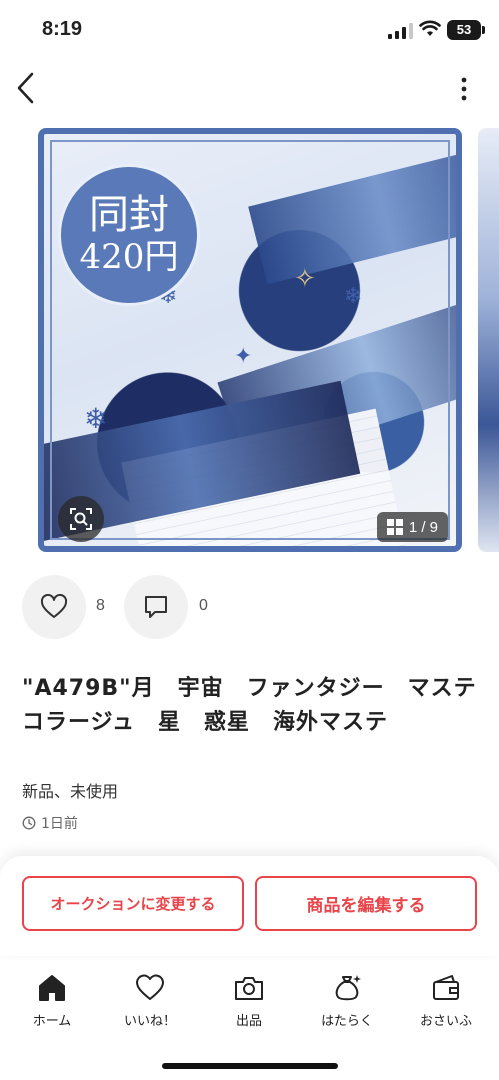 The image size is (499, 1080). Describe the element at coordinates (52, 1021) in the screenshot. I see `tab-home-label: ホーム` at that location.